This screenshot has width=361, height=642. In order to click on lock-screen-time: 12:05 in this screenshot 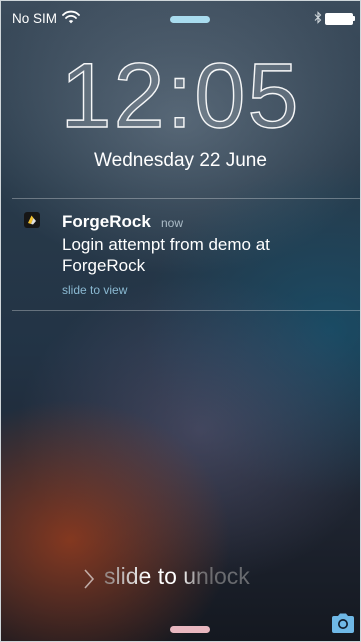, I will do `click(180, 96)`.